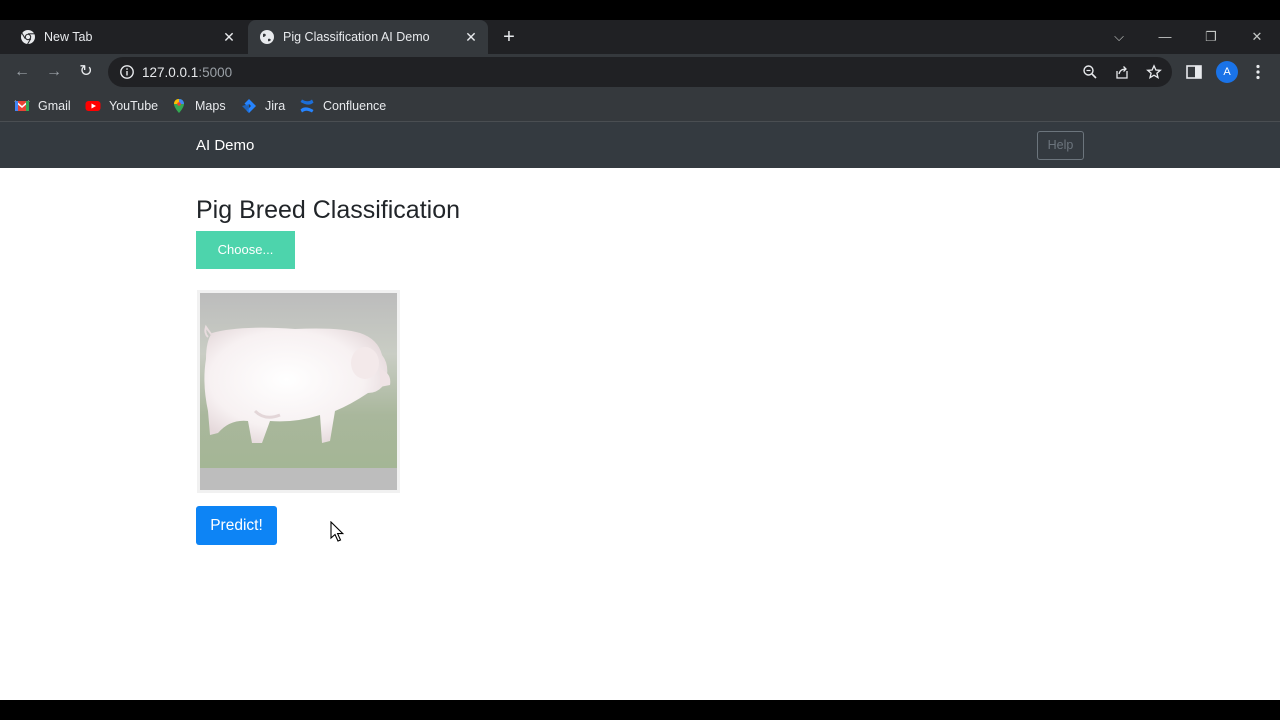 Image resolution: width=1280 pixels, height=720 pixels. Describe the element at coordinates (1119, 37) in the screenshot. I see `tab-search-chevron-icon: ⌵` at that location.